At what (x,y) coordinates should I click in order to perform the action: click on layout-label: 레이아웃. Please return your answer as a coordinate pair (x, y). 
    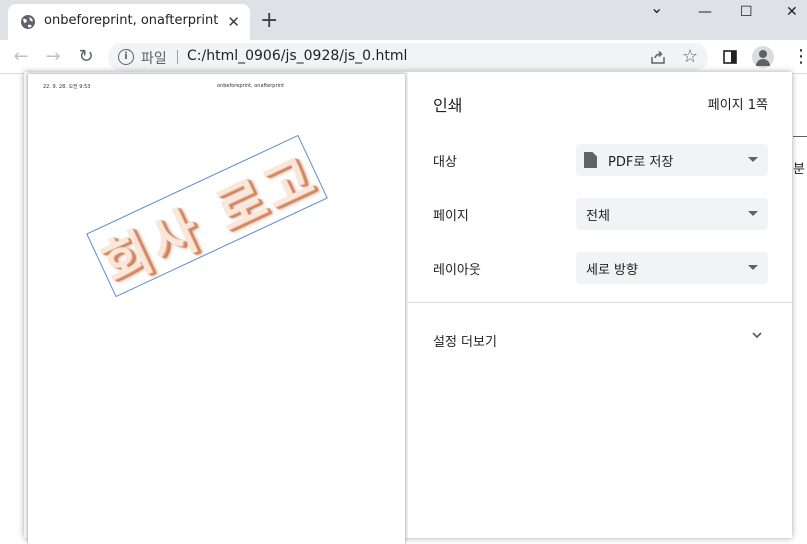
    Looking at the image, I should click on (457, 270).